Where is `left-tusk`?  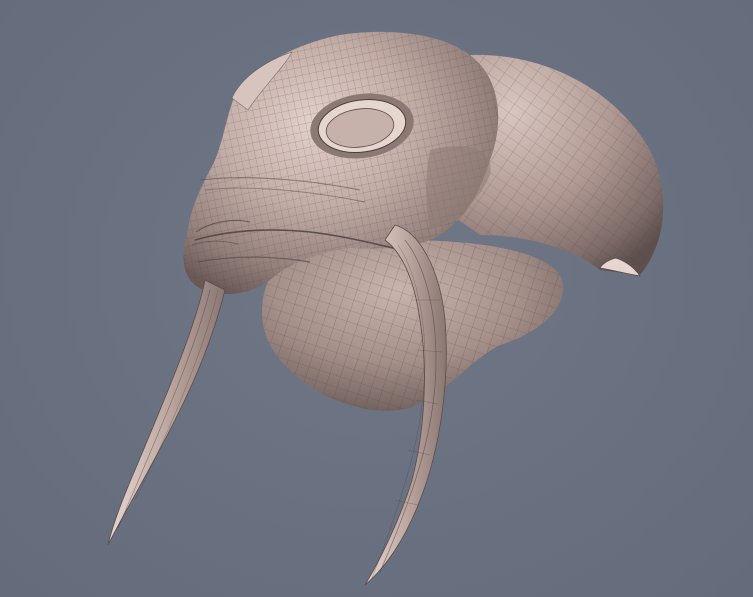 left-tusk is located at coordinates (166, 412).